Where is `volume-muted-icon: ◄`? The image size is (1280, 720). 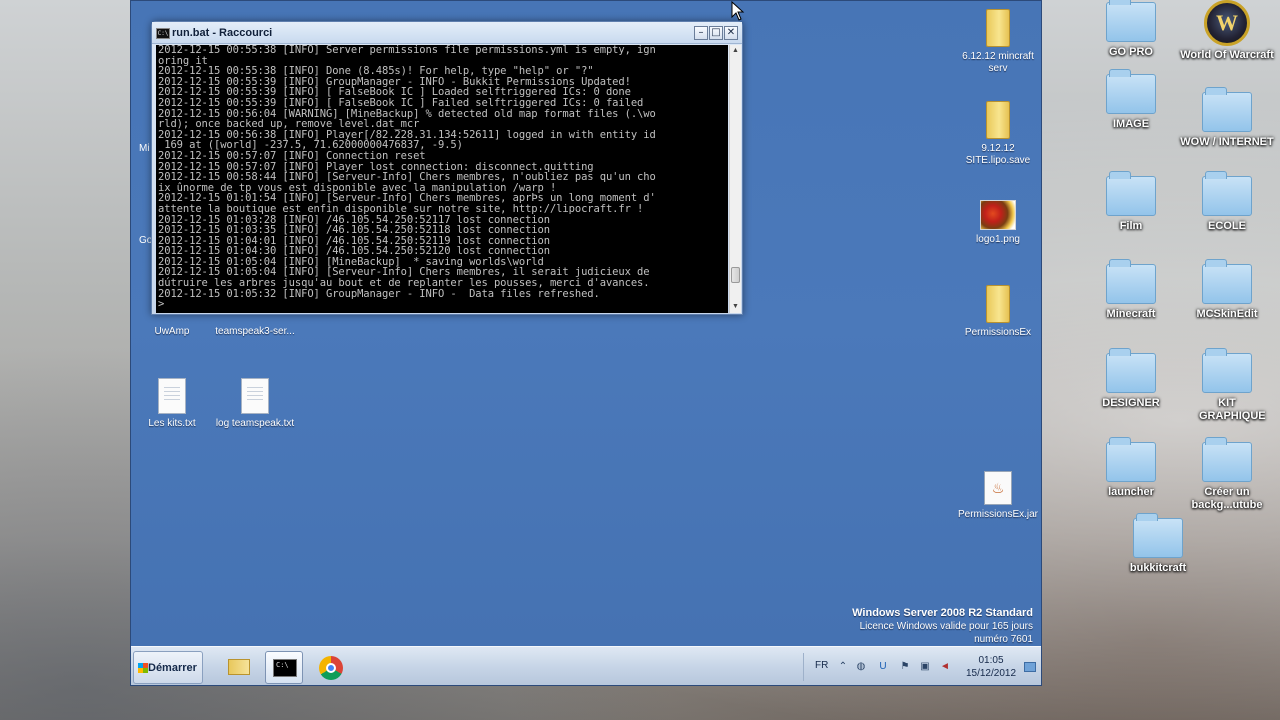
volume-muted-icon: ◄ is located at coordinates (945, 667).